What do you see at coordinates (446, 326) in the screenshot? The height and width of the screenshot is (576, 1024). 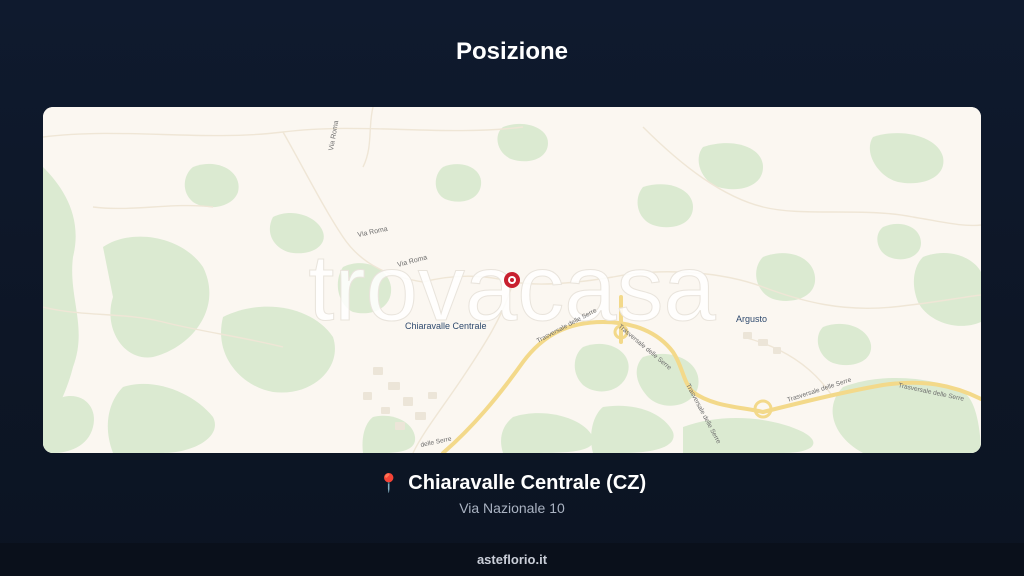 I see `map-label-town: Chiaravalle Centrale` at bounding box center [446, 326].